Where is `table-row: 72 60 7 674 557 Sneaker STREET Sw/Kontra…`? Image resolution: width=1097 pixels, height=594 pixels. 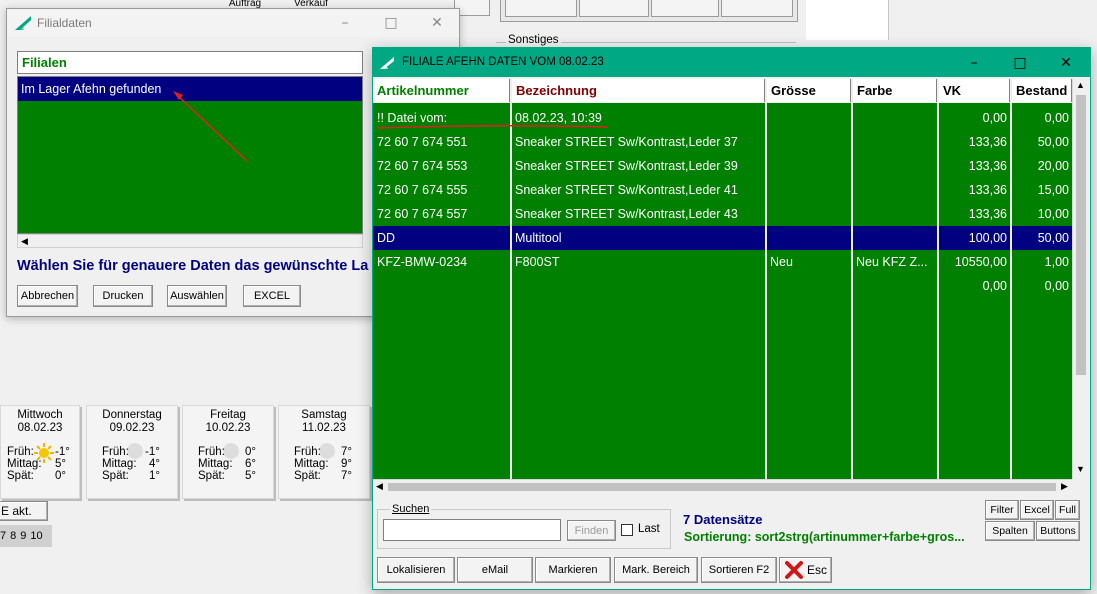 table-row: 72 60 7 674 557 Sneaker STREET Sw/Kontra… is located at coordinates (722, 214).